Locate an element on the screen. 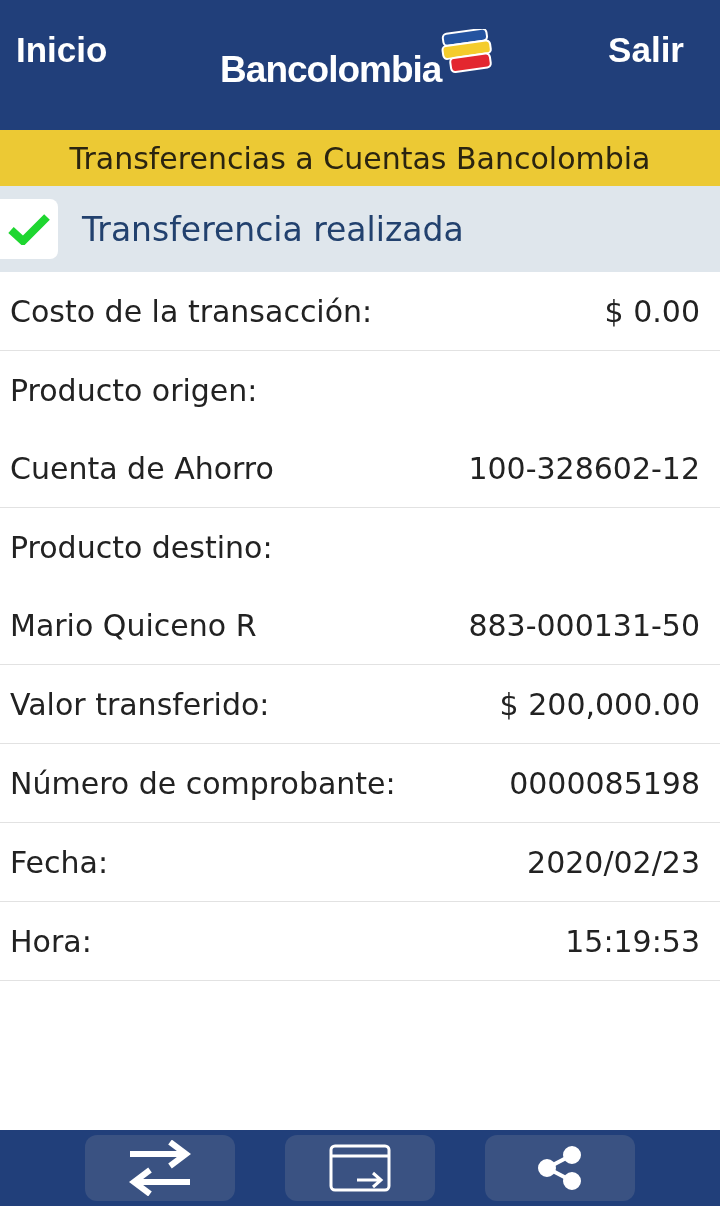  logout-link: Salir is located at coordinates (646, 50).